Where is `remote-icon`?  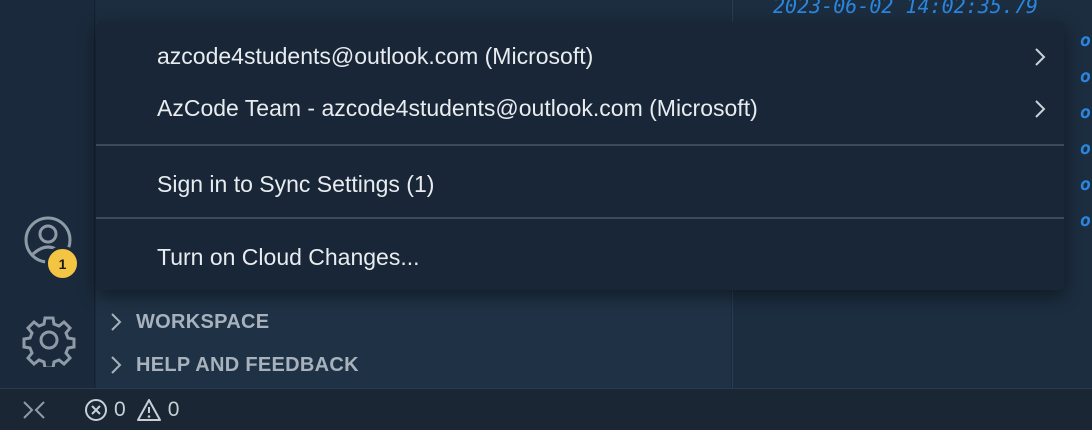
remote-icon is located at coordinates (34, 410).